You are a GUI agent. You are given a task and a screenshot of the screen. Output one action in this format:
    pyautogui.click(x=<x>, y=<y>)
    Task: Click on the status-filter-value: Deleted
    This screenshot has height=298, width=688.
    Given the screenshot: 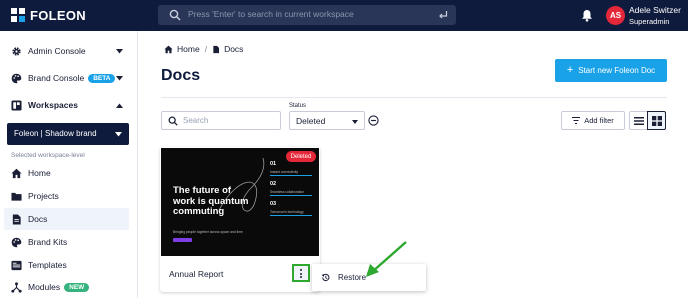 What is the action you would take?
    pyautogui.click(x=311, y=121)
    